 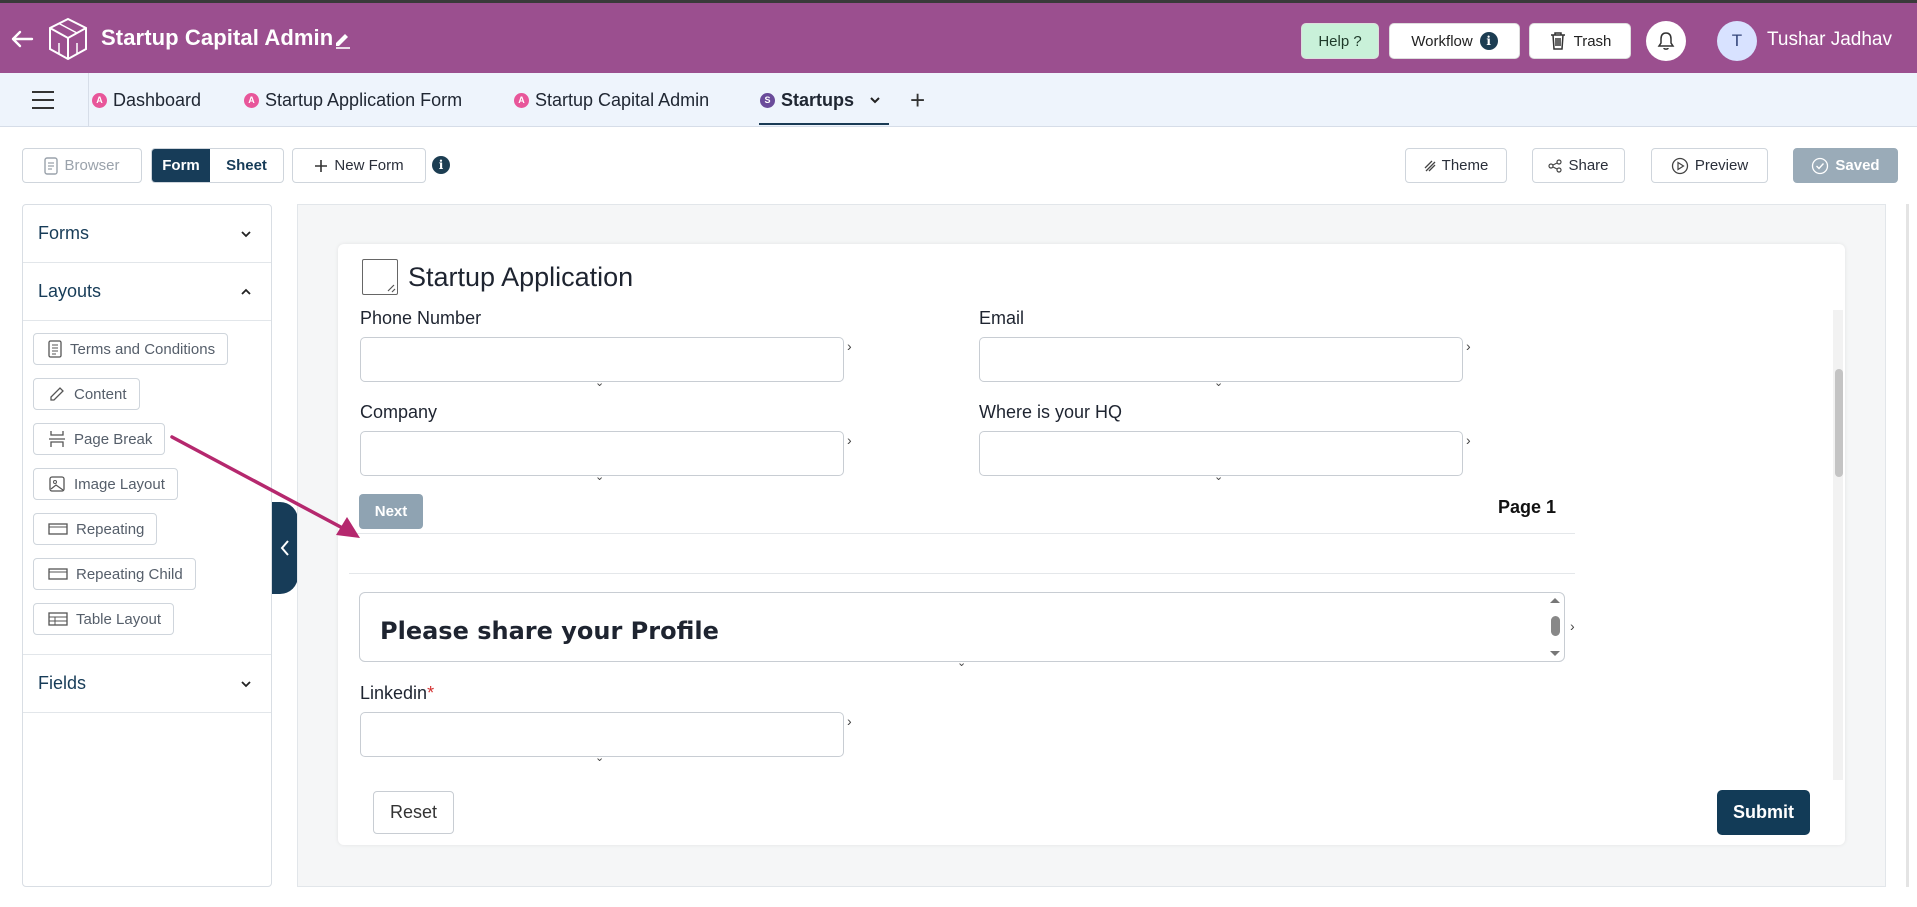 I want to click on layout-item-label: Image Layout, so click(x=119, y=484).